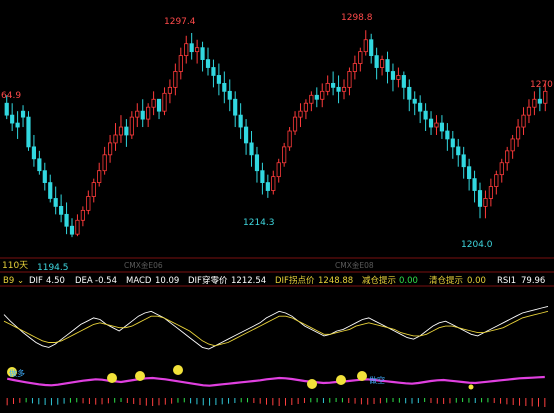 Image resolution: width=554 pixels, height=413 pixels. What do you see at coordinates (84, 281) in the screenshot?
I see `legend-dea-label: DEA` at bounding box center [84, 281].